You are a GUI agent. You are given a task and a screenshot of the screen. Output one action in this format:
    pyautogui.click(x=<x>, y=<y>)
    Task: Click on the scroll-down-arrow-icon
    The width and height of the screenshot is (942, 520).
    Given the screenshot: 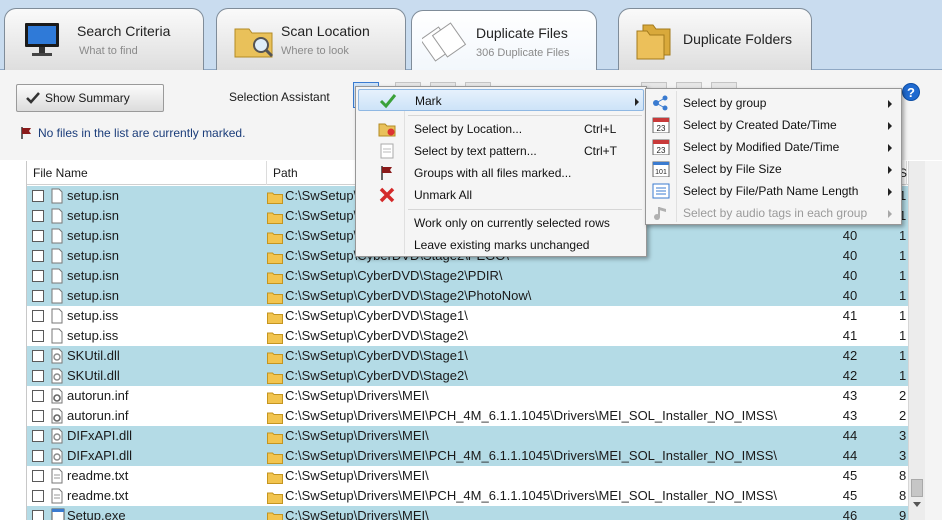 What is the action you would take?
    pyautogui.click(x=917, y=504)
    